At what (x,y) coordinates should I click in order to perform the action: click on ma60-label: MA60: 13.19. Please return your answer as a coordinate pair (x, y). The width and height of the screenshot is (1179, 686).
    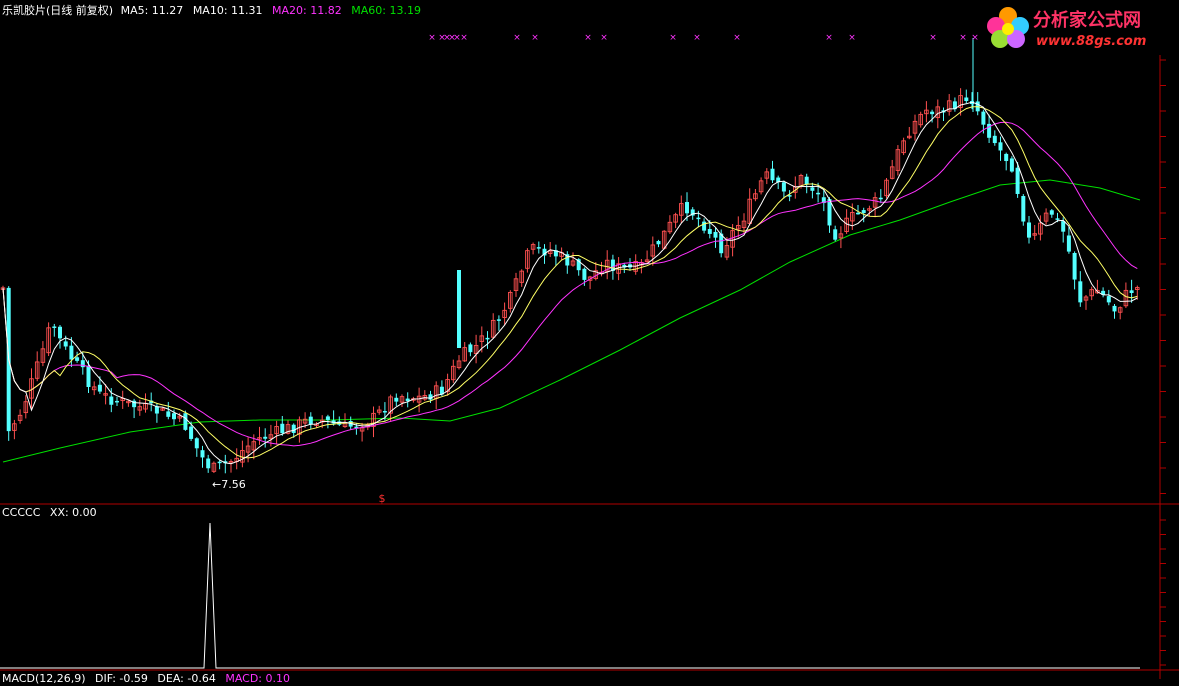
    Looking at the image, I should click on (386, 10).